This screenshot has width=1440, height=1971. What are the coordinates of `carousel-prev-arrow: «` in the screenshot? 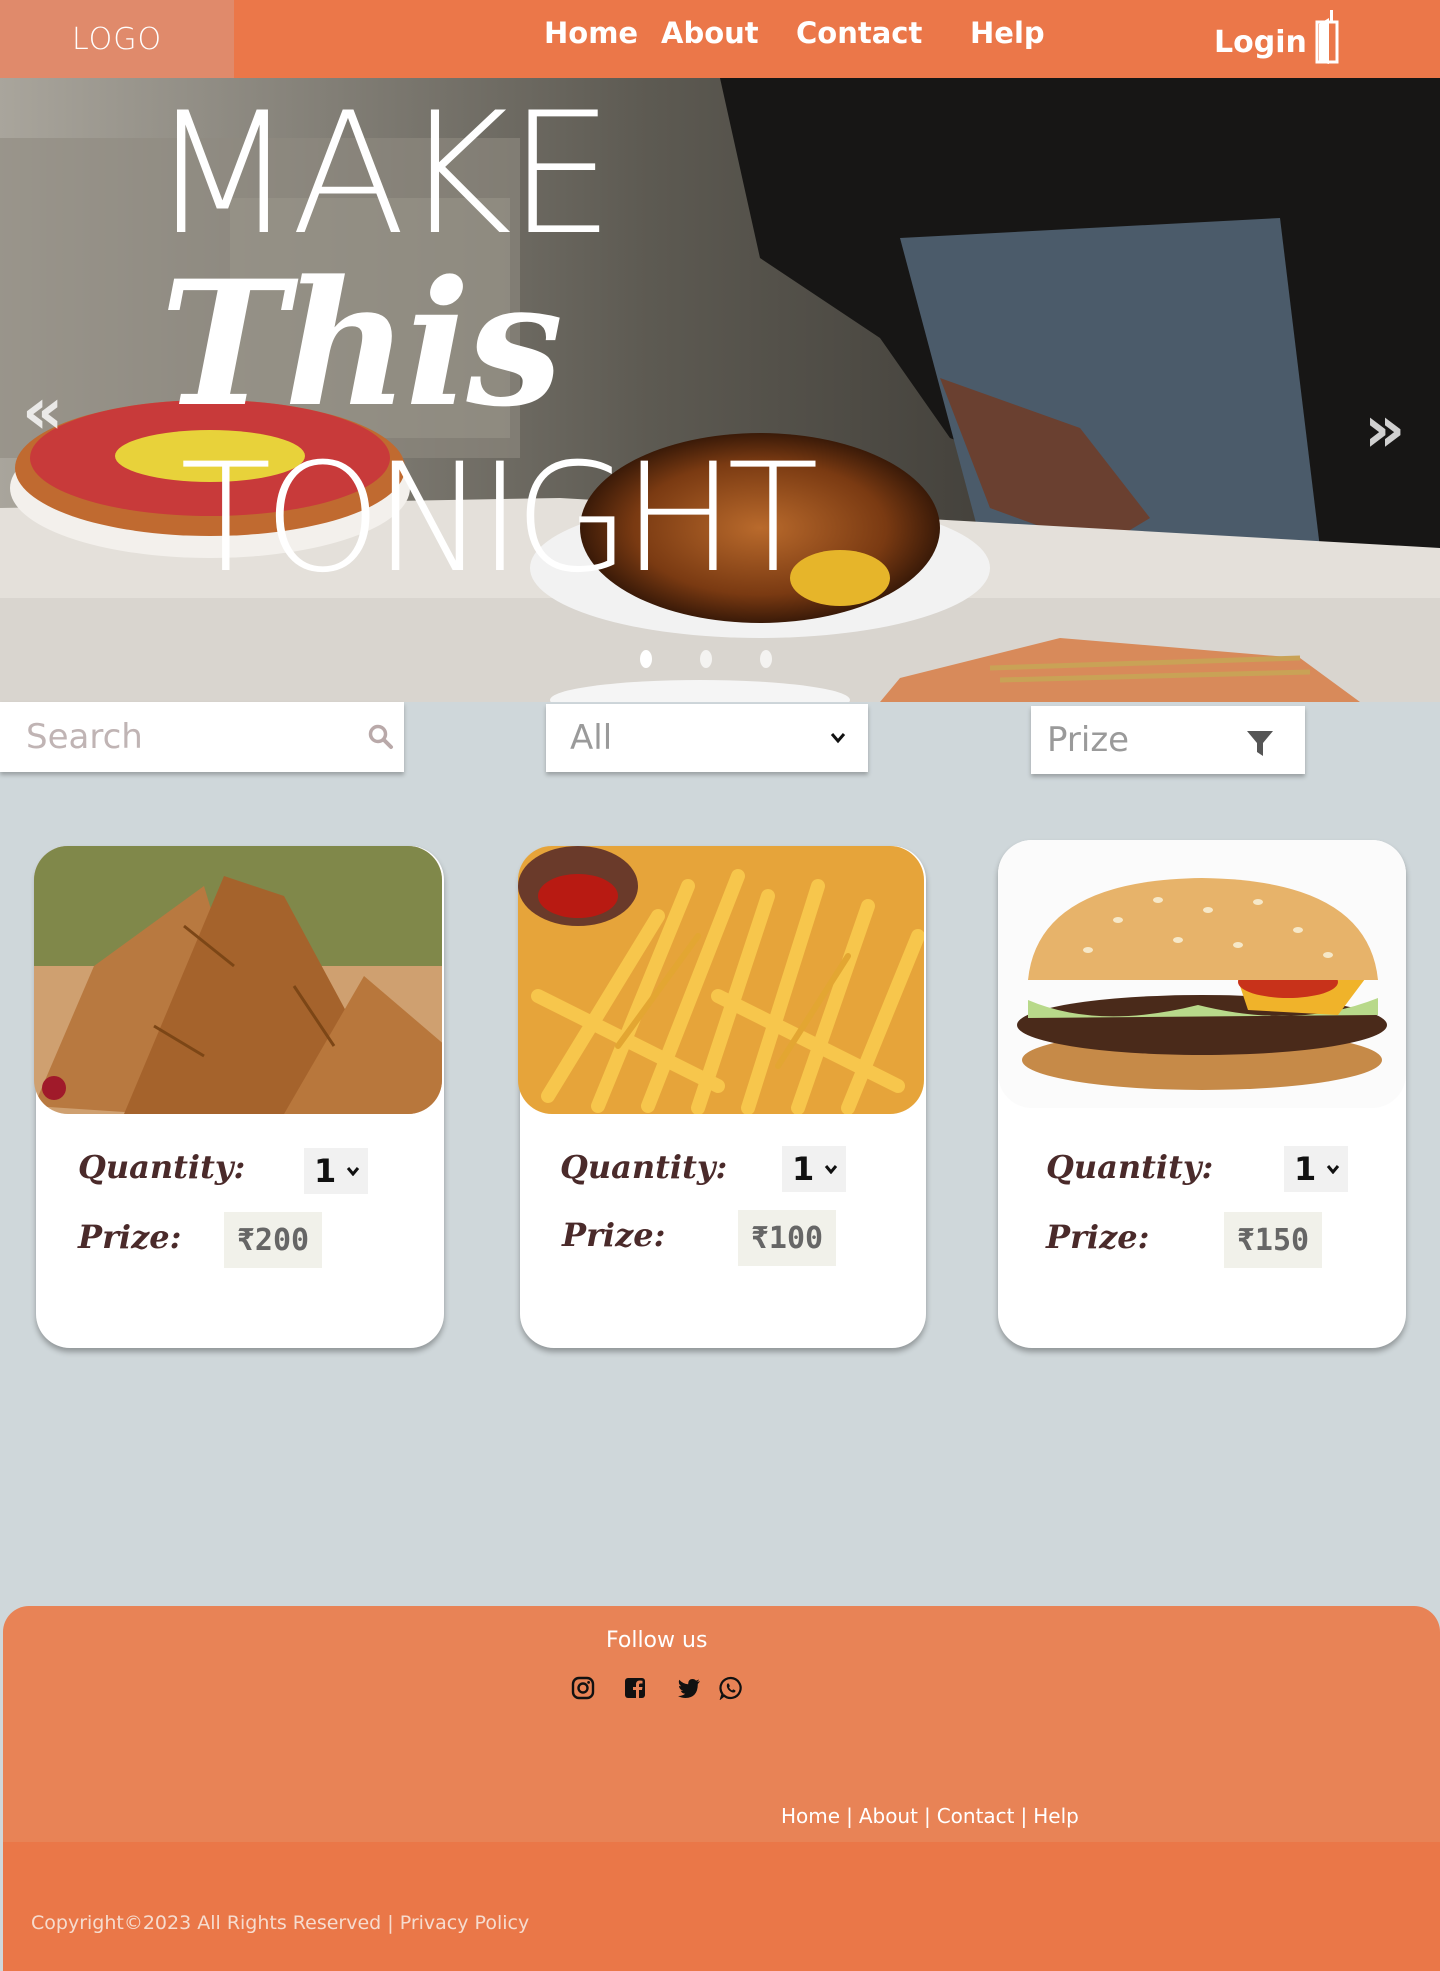 It's located at (42, 412).